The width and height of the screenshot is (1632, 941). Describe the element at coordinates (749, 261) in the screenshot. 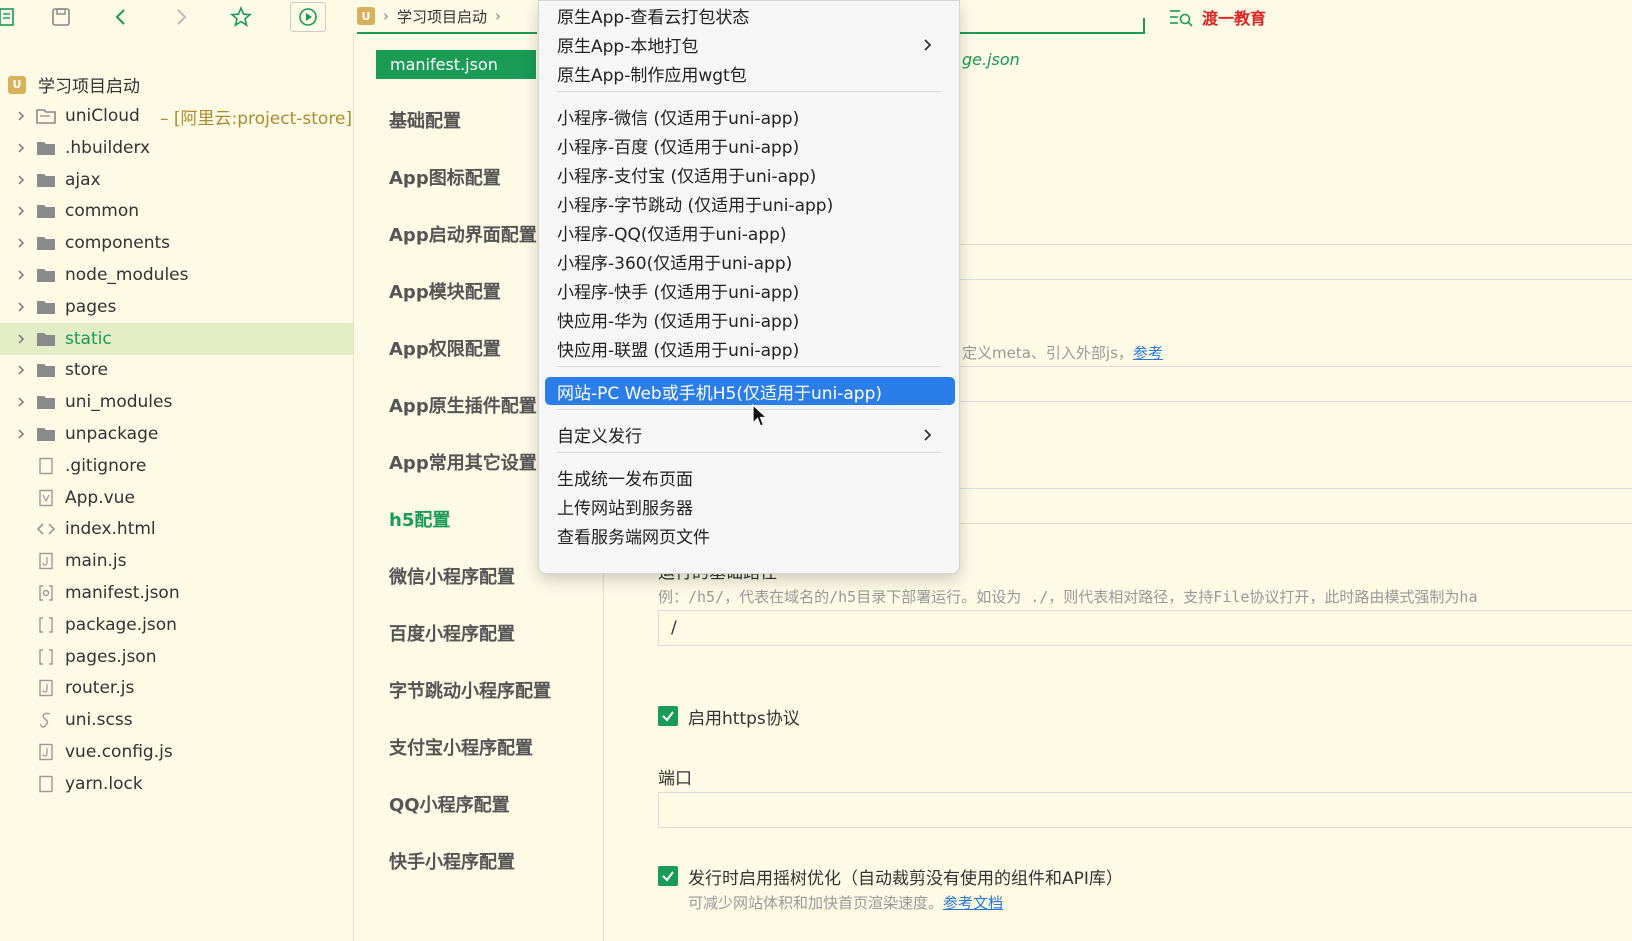

I see `menu-item: 小程序-360(仅适用于uni-app)` at that location.